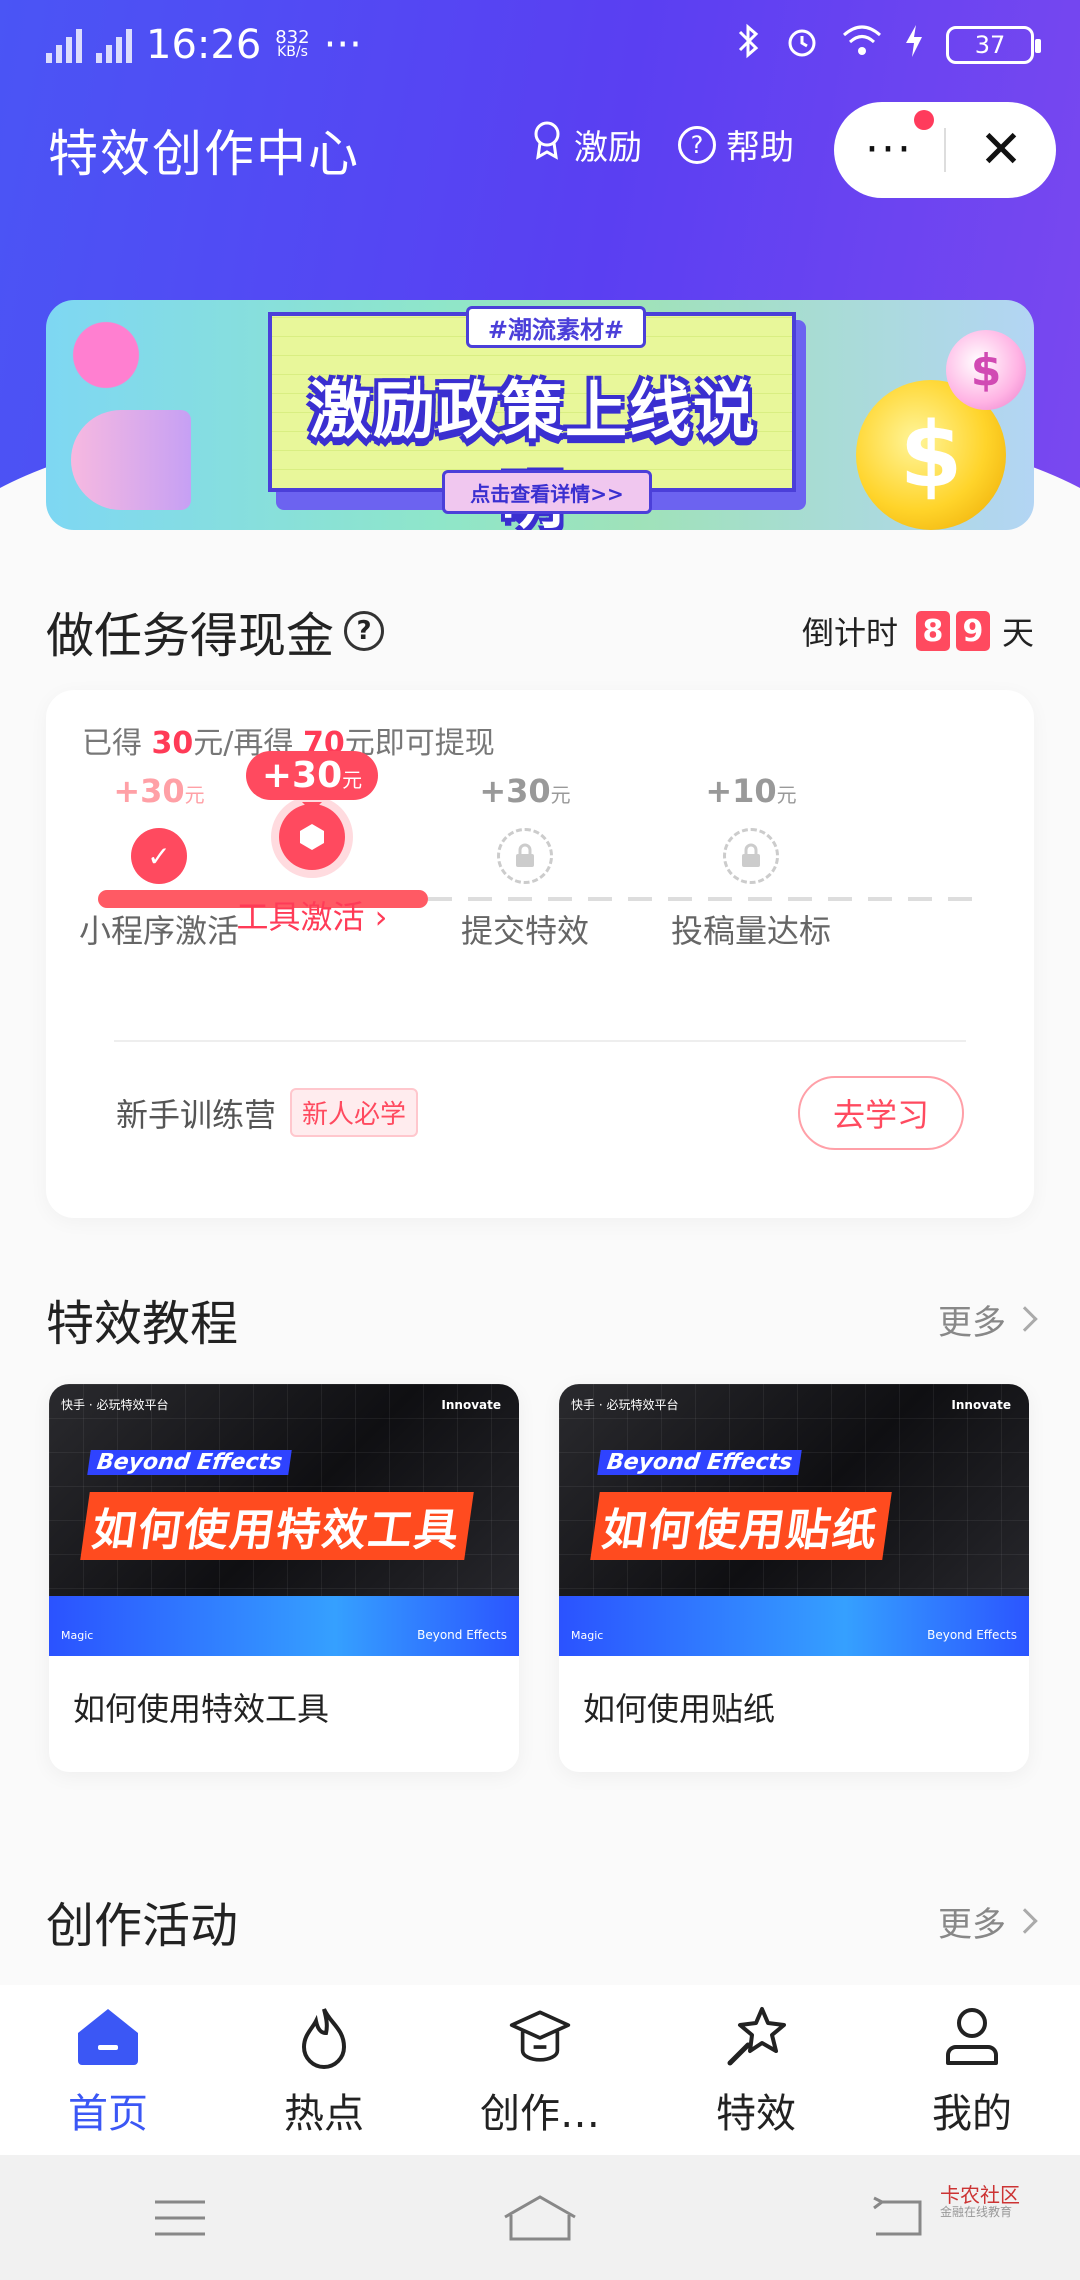 The width and height of the screenshot is (1080, 2280). I want to click on home-outline-icon, so click(540, 2217).